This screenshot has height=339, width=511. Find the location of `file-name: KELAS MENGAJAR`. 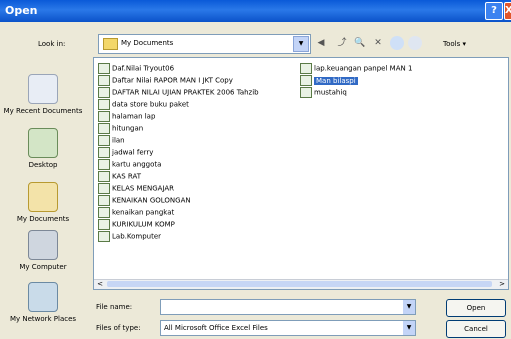

file-name: KELAS MENGAJAR is located at coordinates (143, 188).